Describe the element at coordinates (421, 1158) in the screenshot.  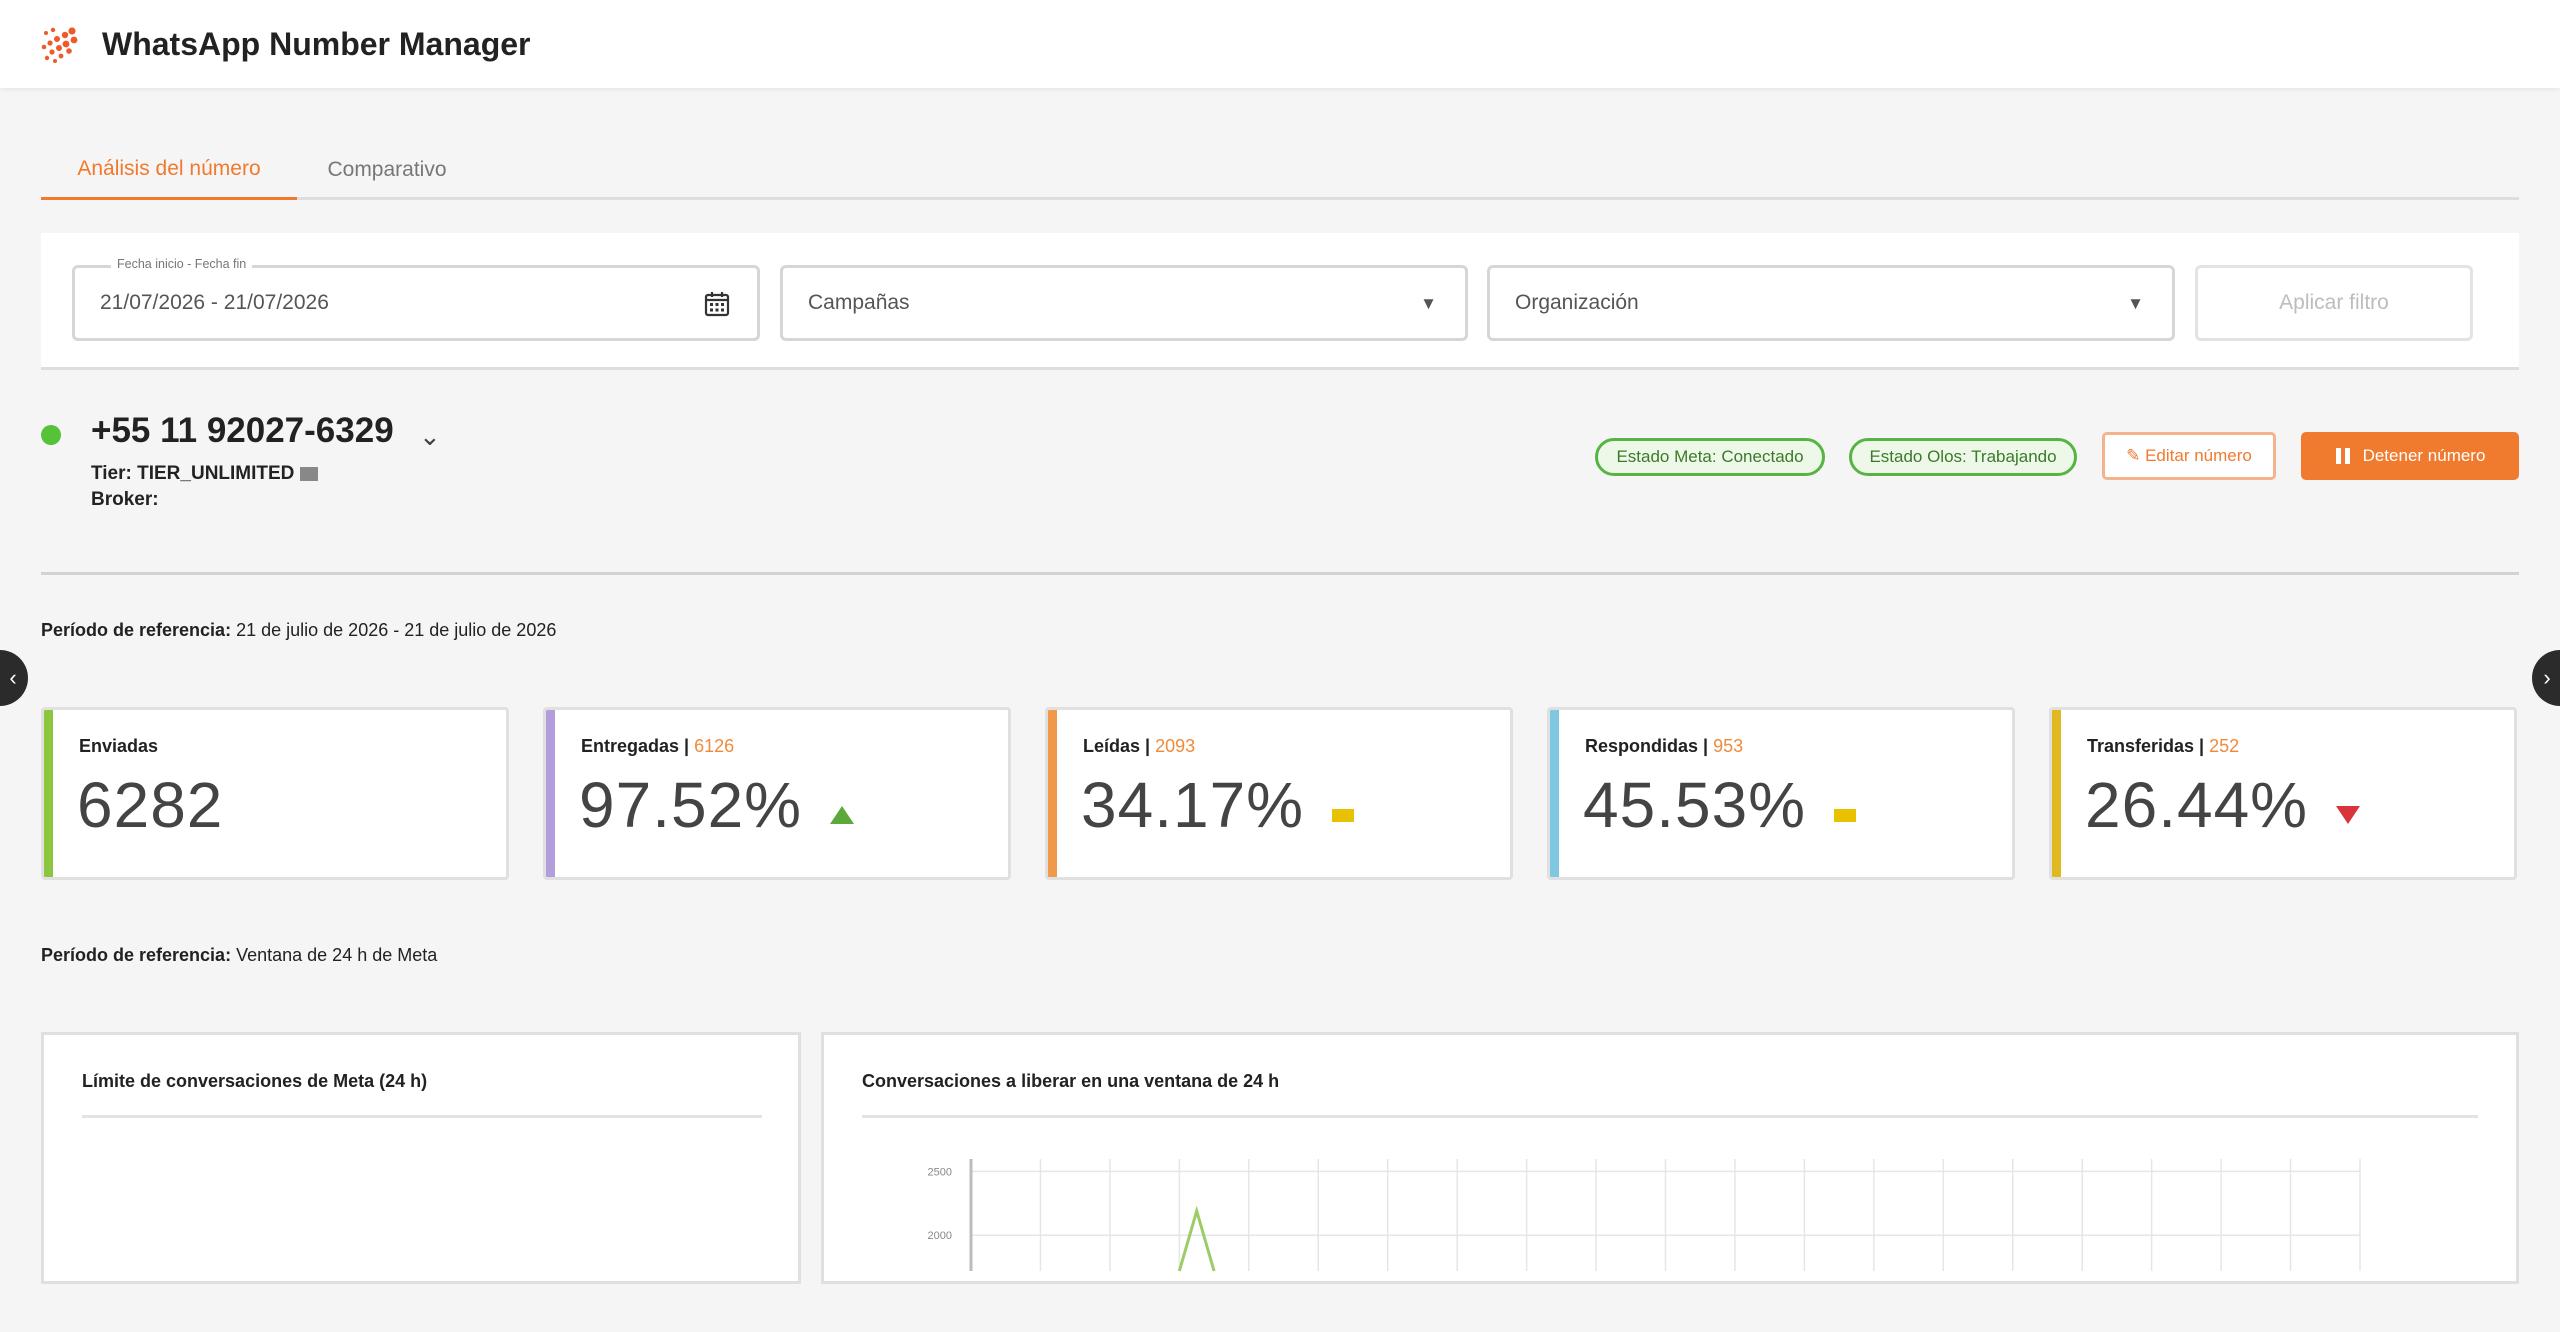
I see `meta-limit-panel: Límite de conversaciones de Meta (24 h)` at that location.